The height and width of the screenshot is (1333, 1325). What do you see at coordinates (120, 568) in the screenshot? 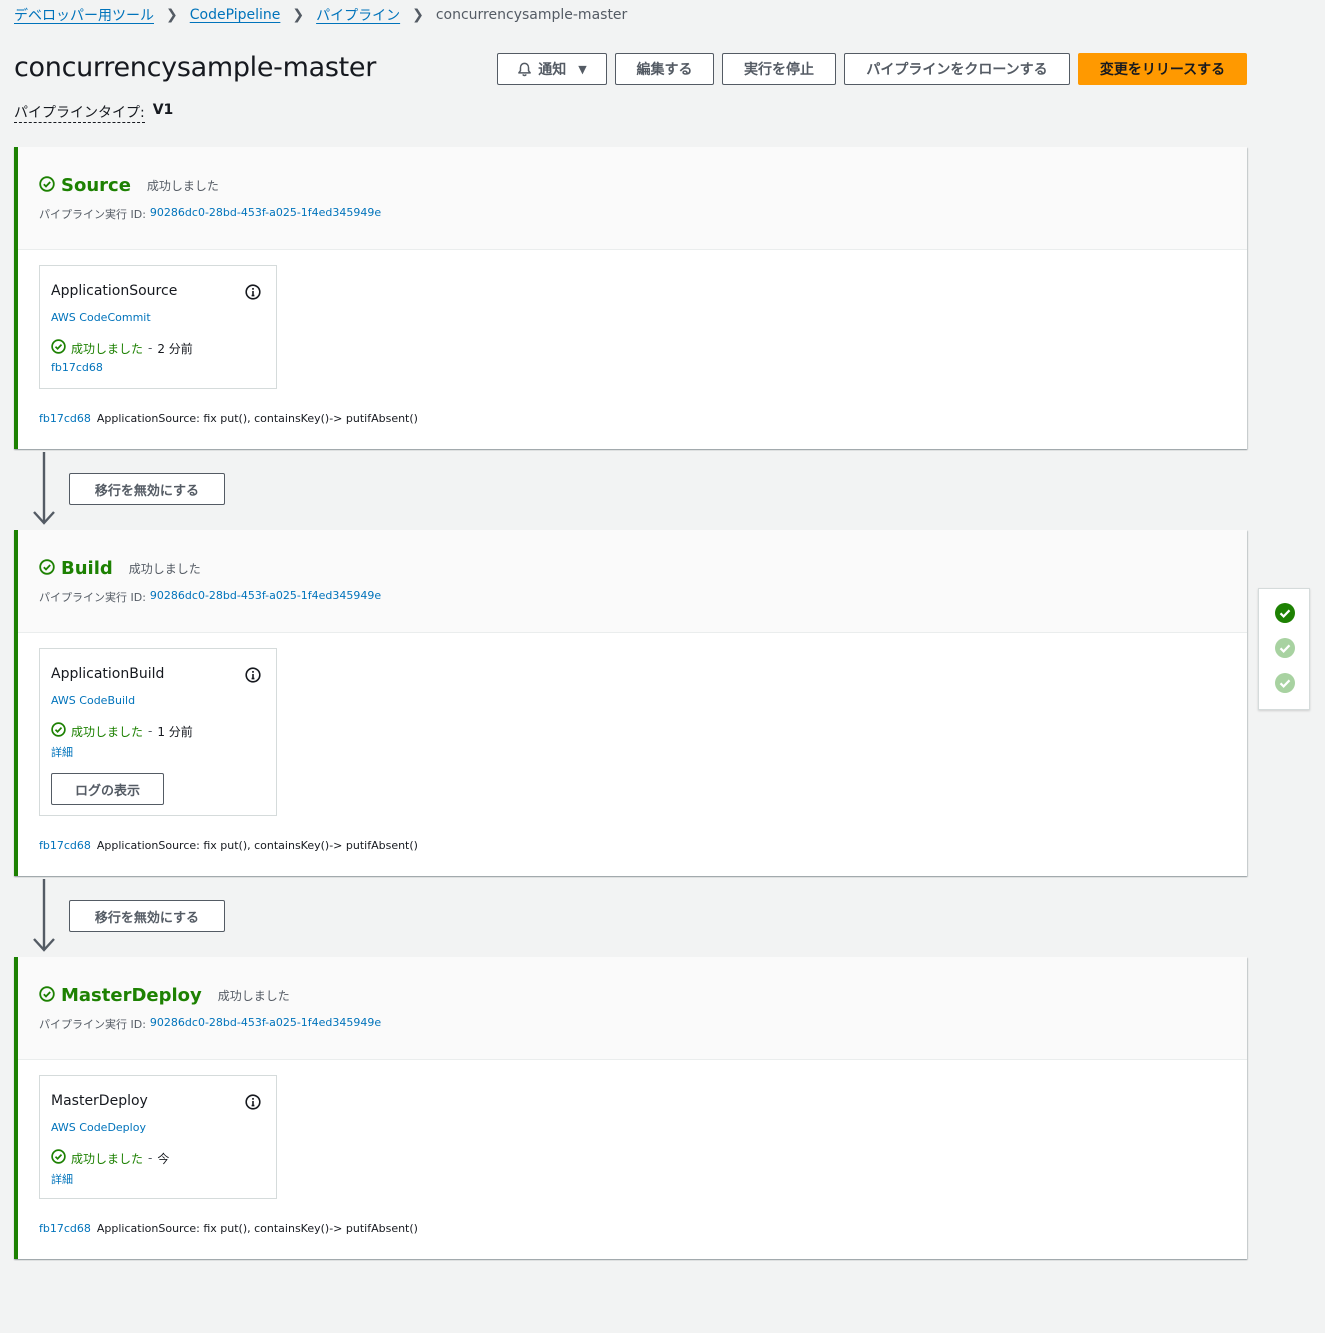
I see `stage-title: Build 成功しました` at bounding box center [120, 568].